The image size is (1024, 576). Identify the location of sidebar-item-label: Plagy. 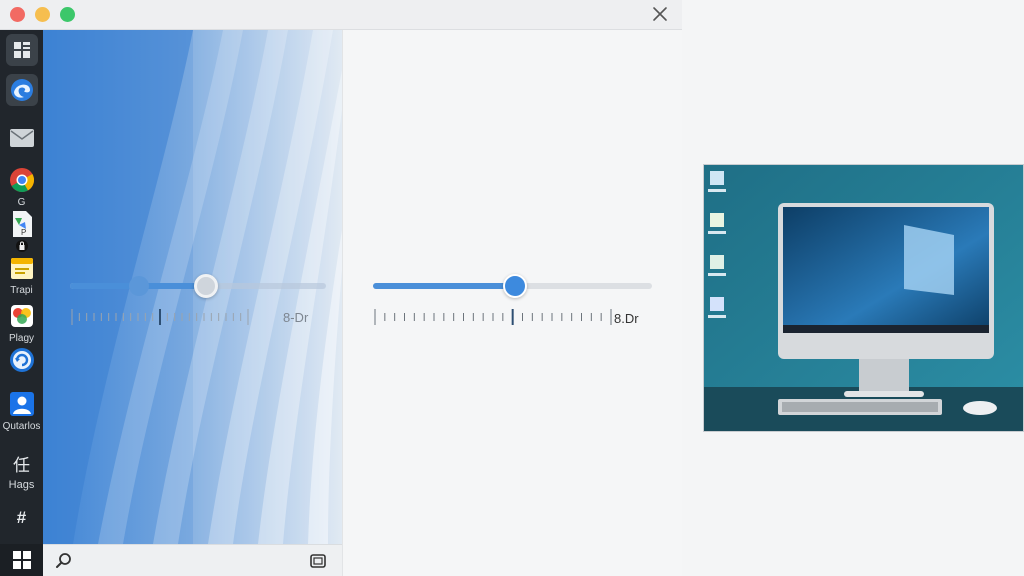
(21, 338).